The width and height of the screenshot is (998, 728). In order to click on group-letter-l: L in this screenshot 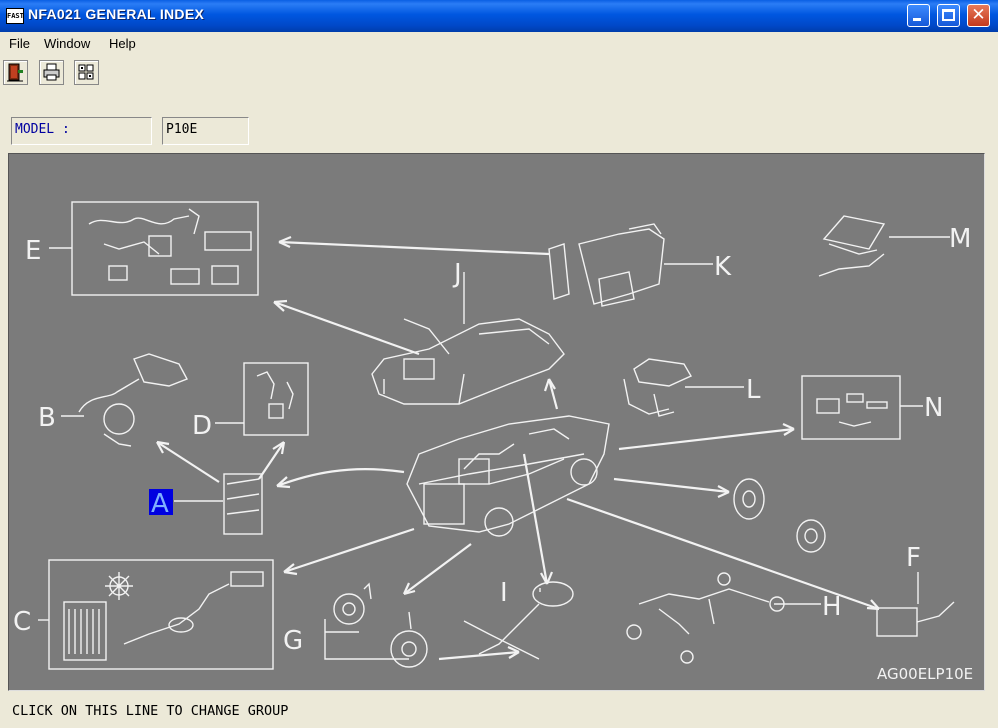, I will do `click(753, 390)`.